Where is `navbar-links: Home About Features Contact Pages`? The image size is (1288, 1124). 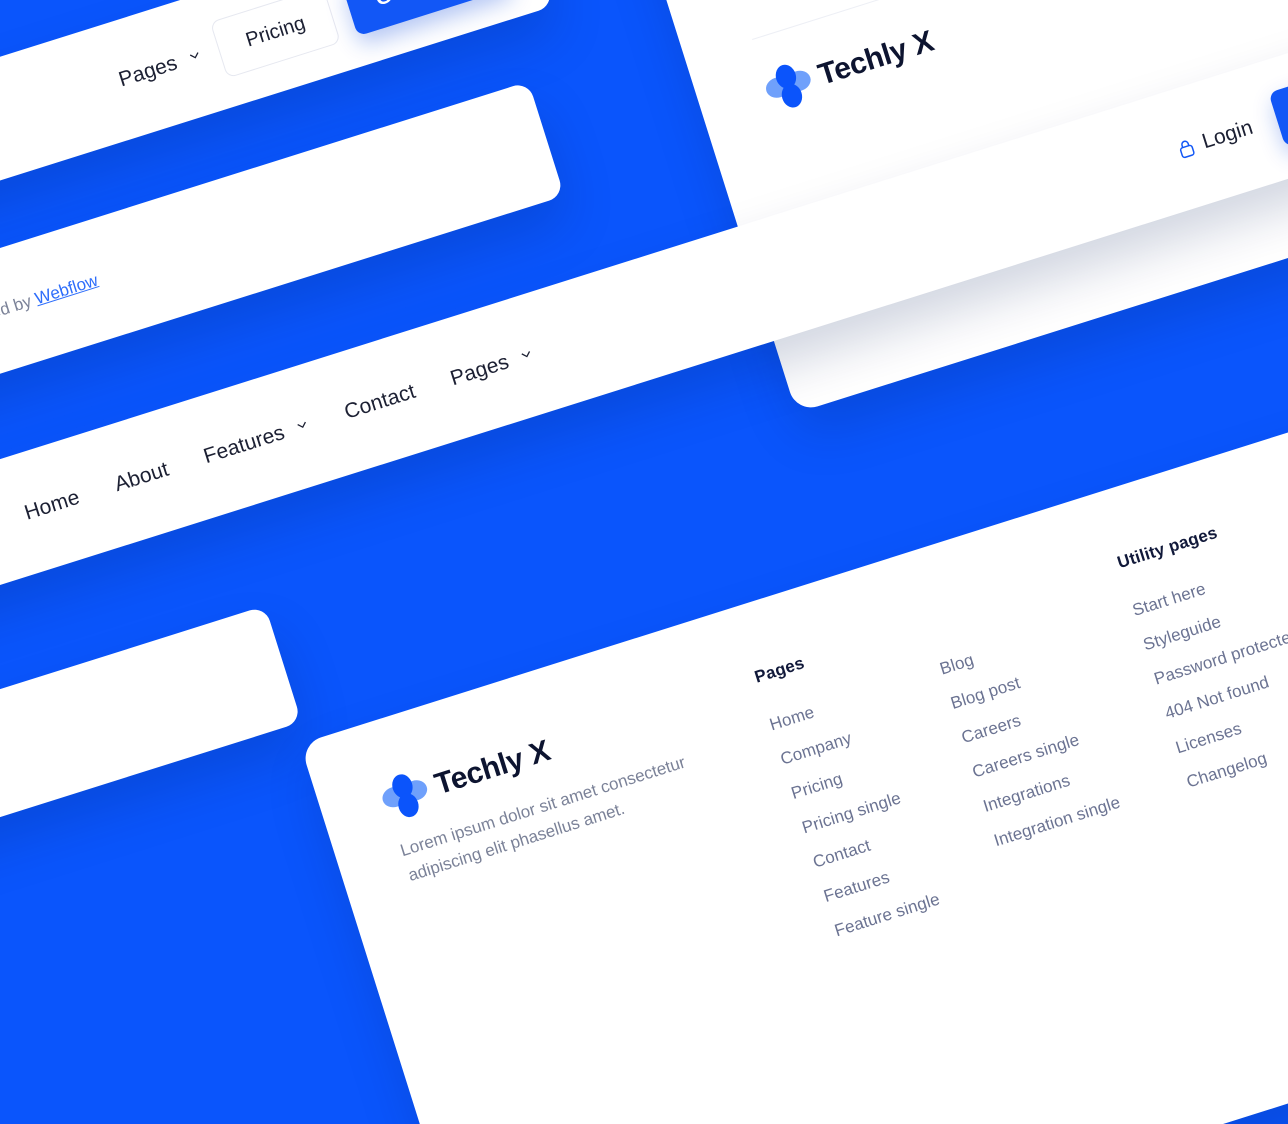
navbar-links: Home About Features Contact Pages is located at coordinates (279, 434).